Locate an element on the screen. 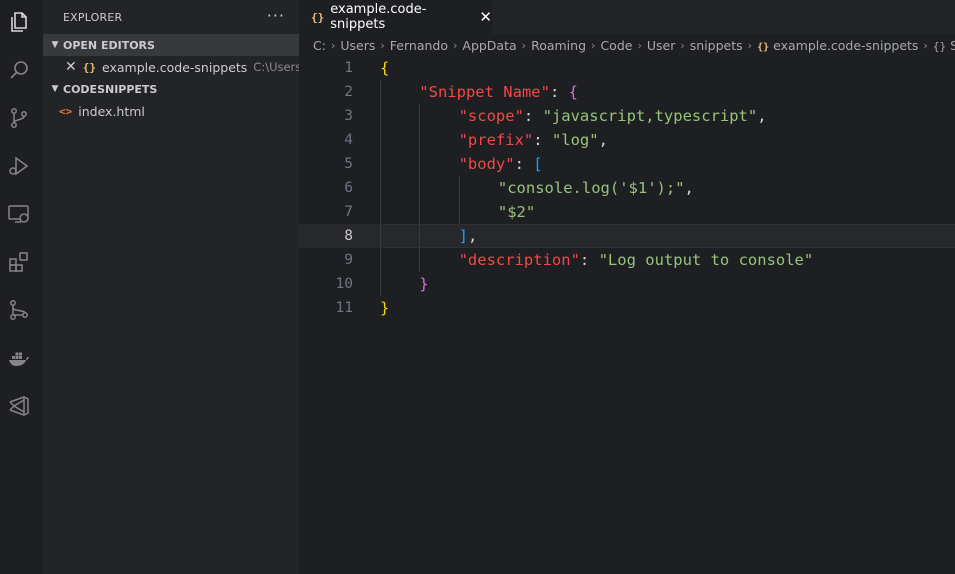 The image size is (955, 574). breadcrumb-item: Users is located at coordinates (357, 45).